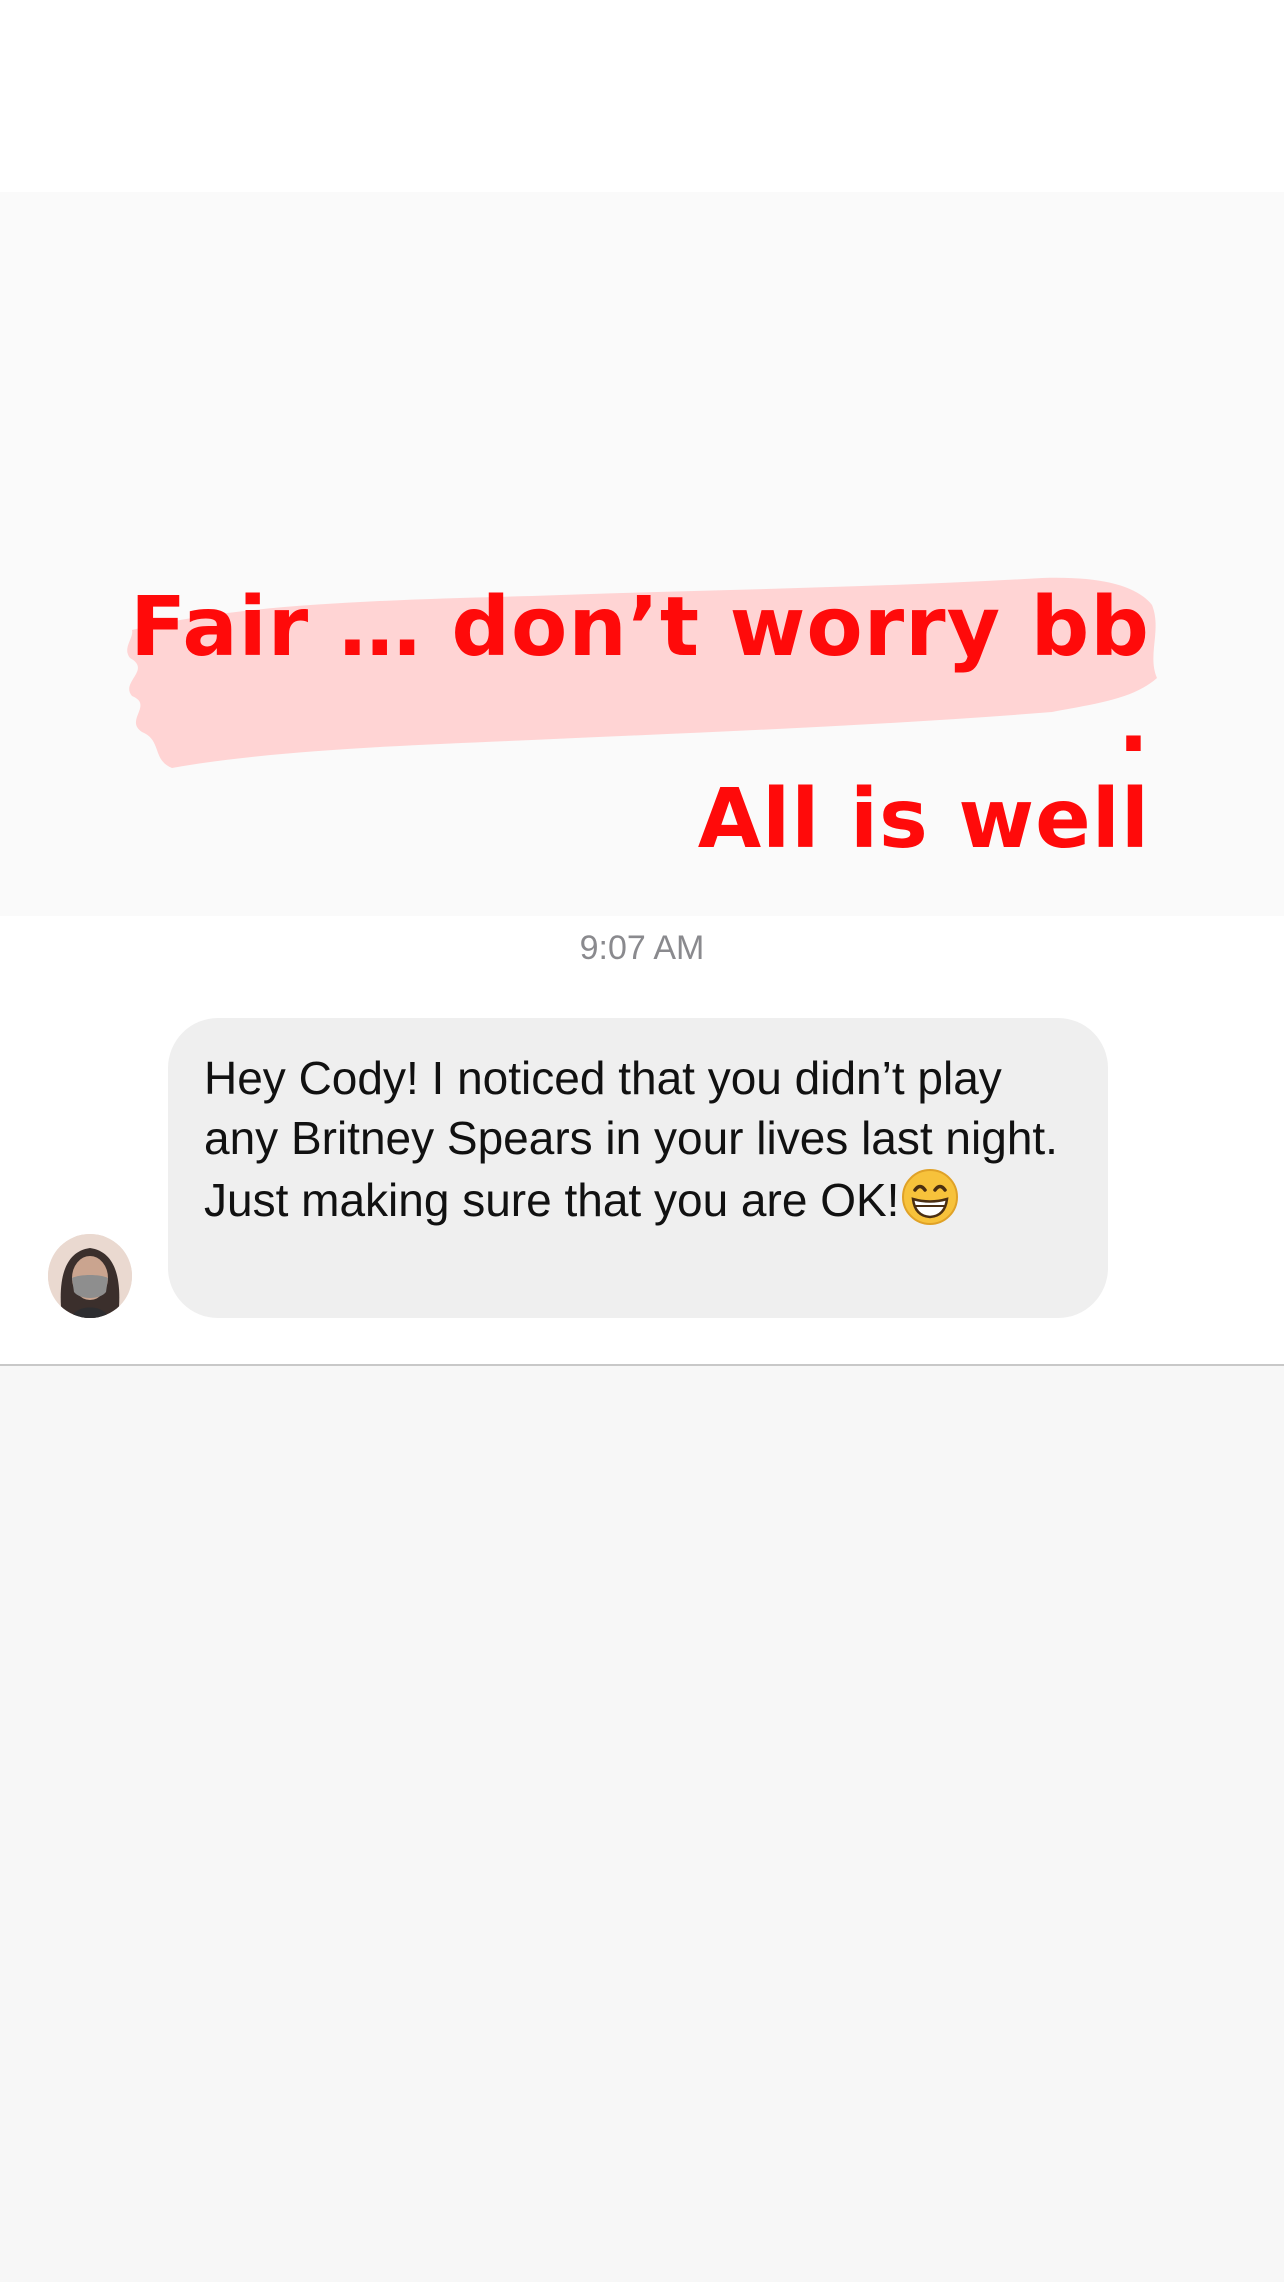 The image size is (1284, 2282). I want to click on masked-person-avatar-icon, so click(90, 1276).